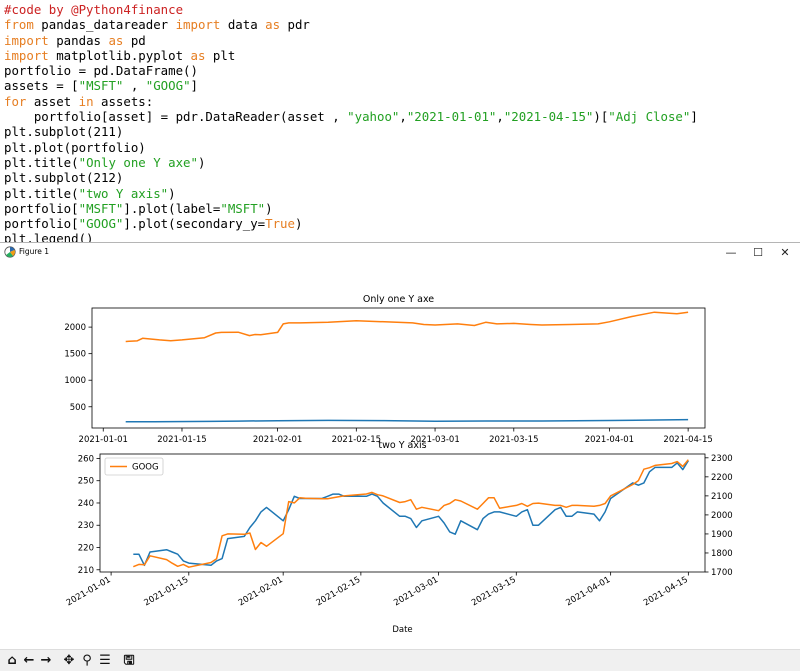  I want to click on y2-tick-label: 2100, so click(722, 497).